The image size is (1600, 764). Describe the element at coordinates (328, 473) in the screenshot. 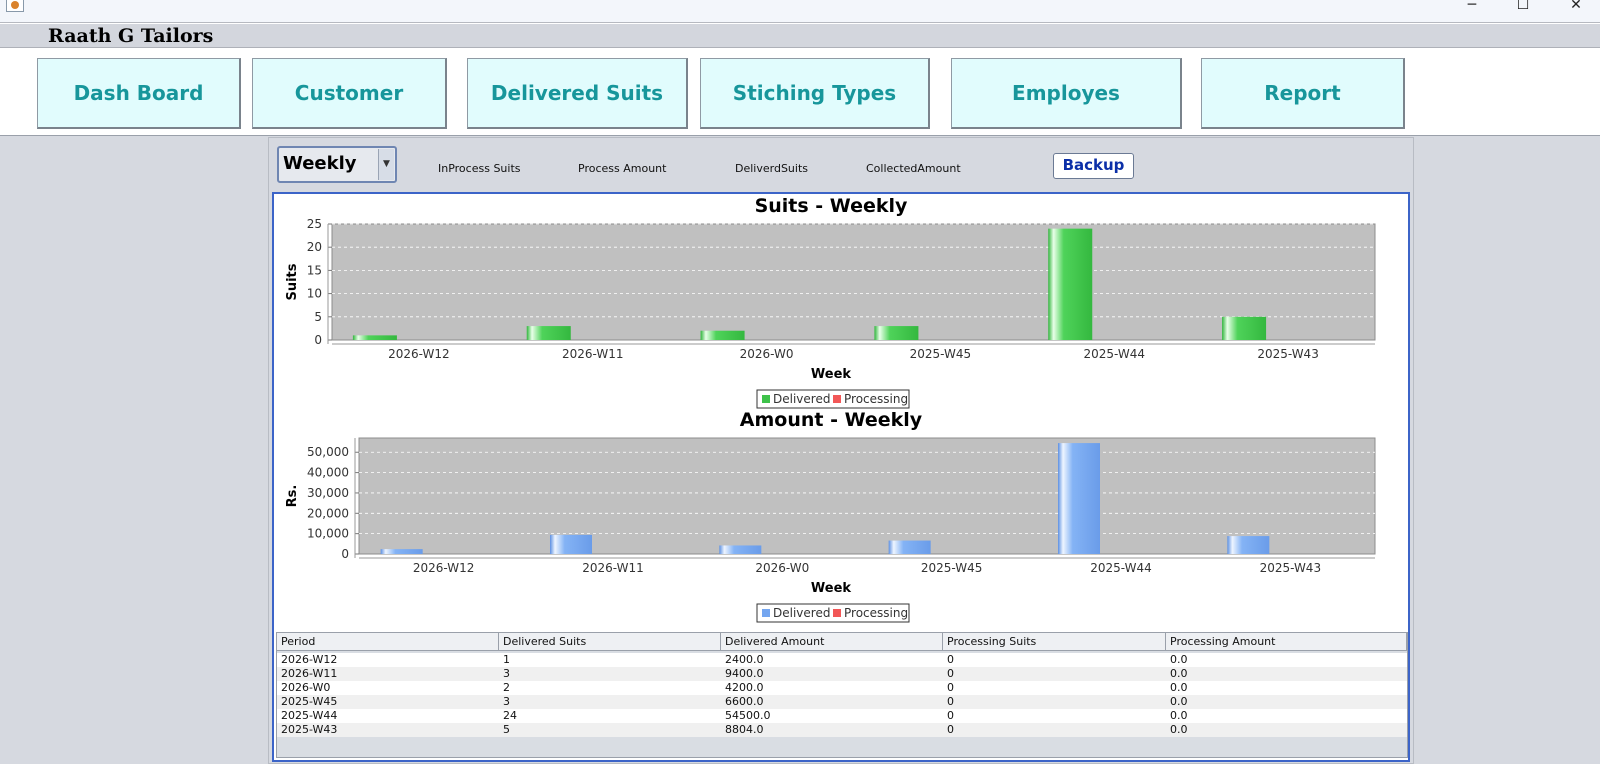

I see `chart2-y-tick-label: 40,000` at that location.